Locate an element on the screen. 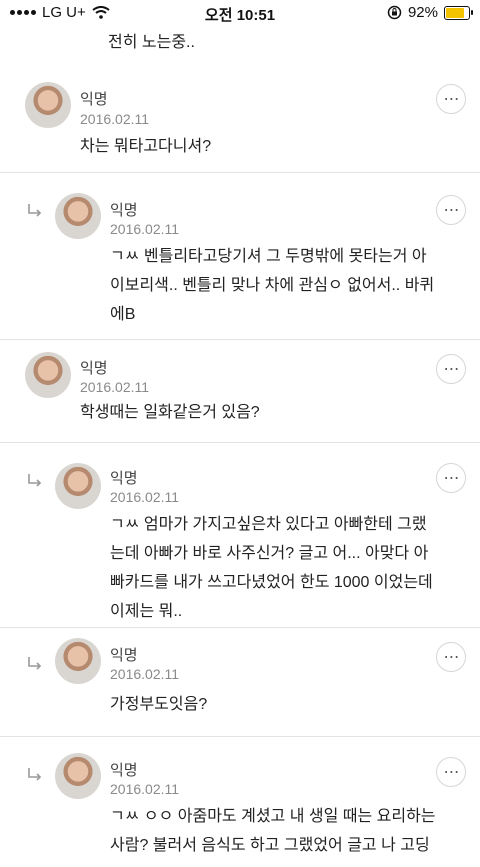 The height and width of the screenshot is (867, 480). battery-percent: 92% is located at coordinates (422, 12).